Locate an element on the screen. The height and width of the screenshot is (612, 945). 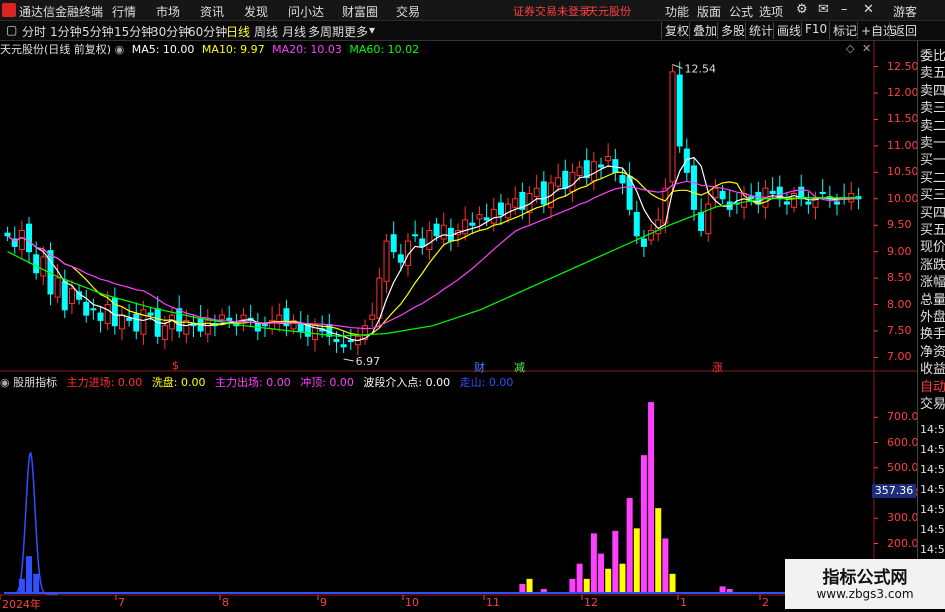
watermark: 指标公式网 www.zbgs3.com is located at coordinates (865, 584).